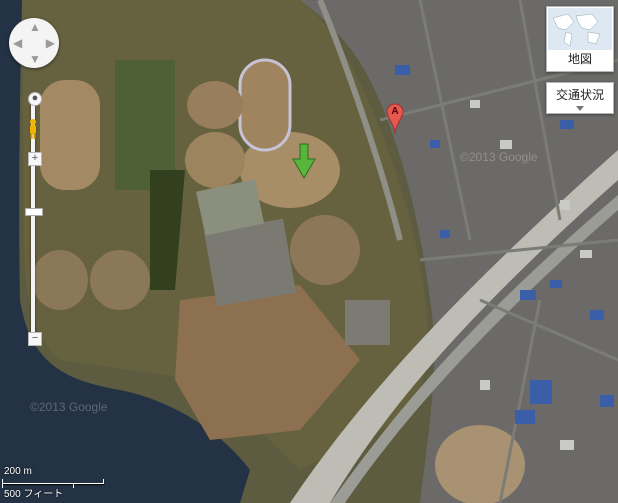 The width and height of the screenshot is (618, 503). Describe the element at coordinates (34, 43) in the screenshot. I see `pan-control: ▲ ▼ ◀ ▶` at that location.